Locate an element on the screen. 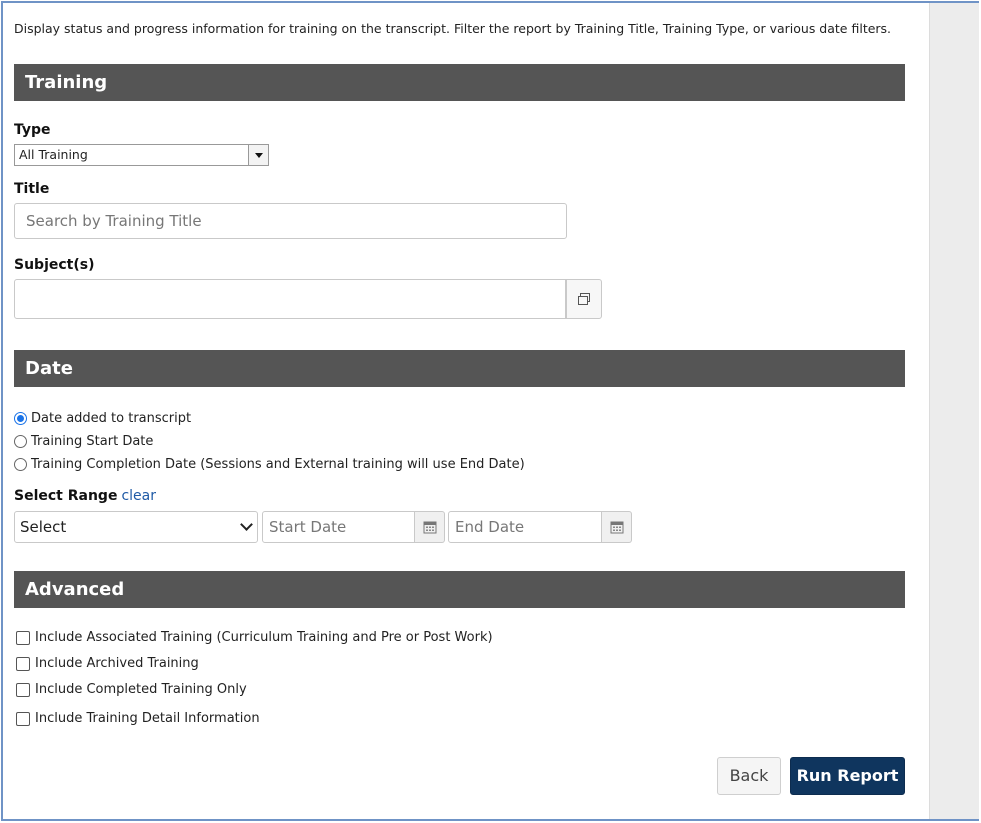 Image resolution: width=981 pixels, height=823 pixels. date-option-label: Date added to transcript is located at coordinates (111, 418).